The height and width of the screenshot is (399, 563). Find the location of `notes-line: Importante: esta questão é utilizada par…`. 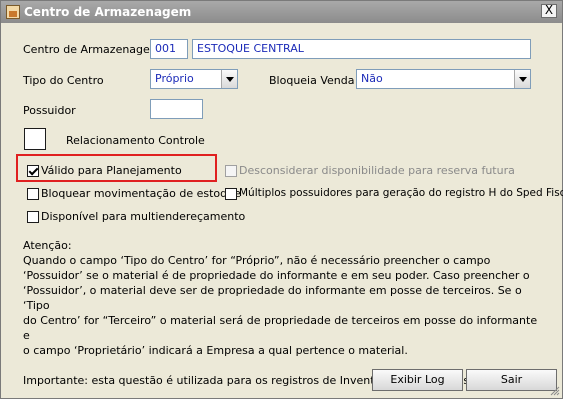

notes-line: Importante: esta questão é utilizada par… is located at coordinates (266, 380).